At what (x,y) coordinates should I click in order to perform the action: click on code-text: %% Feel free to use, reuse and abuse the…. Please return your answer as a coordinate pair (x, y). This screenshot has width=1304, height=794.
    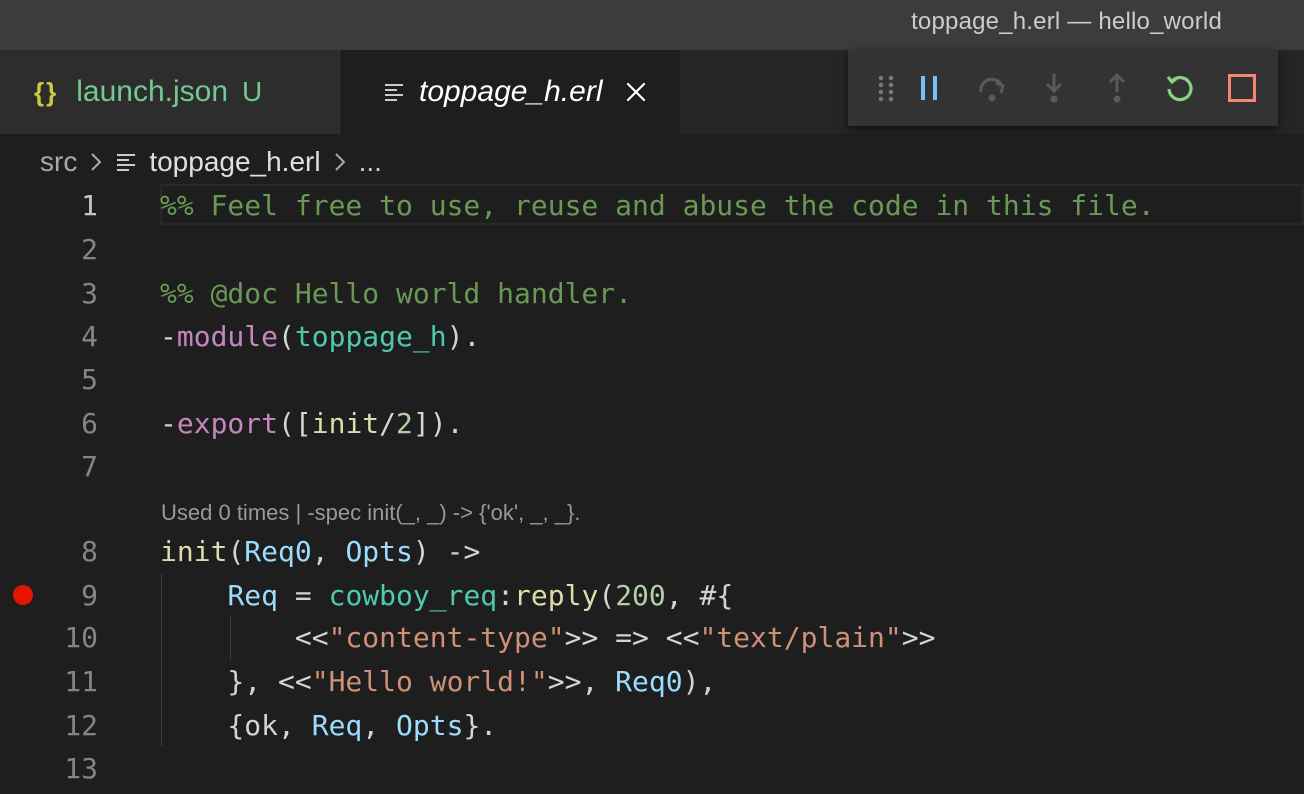
    Looking at the image, I should click on (657, 205).